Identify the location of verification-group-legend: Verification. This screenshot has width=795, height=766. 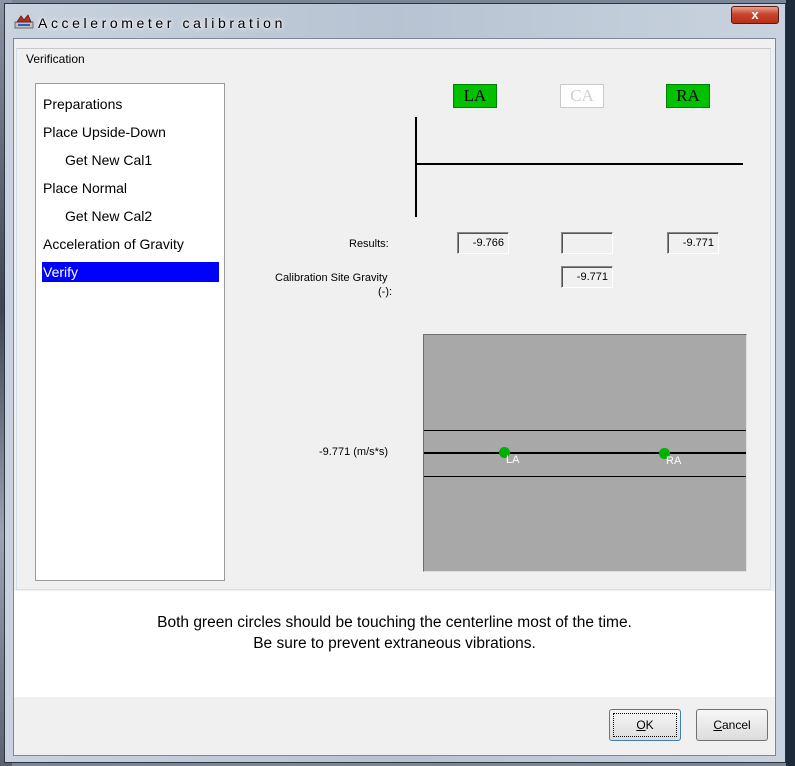
(55, 59).